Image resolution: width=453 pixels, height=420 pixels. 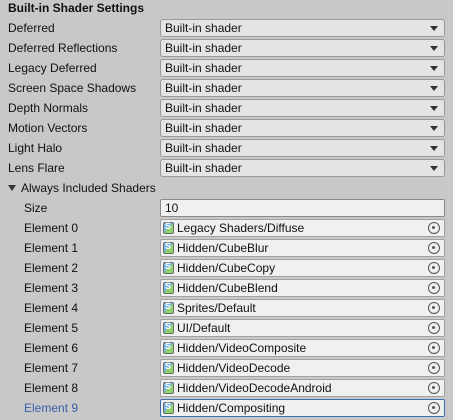 I want to click on shader-name: Hidden/VideoDecodeAndroid, so click(x=254, y=388).